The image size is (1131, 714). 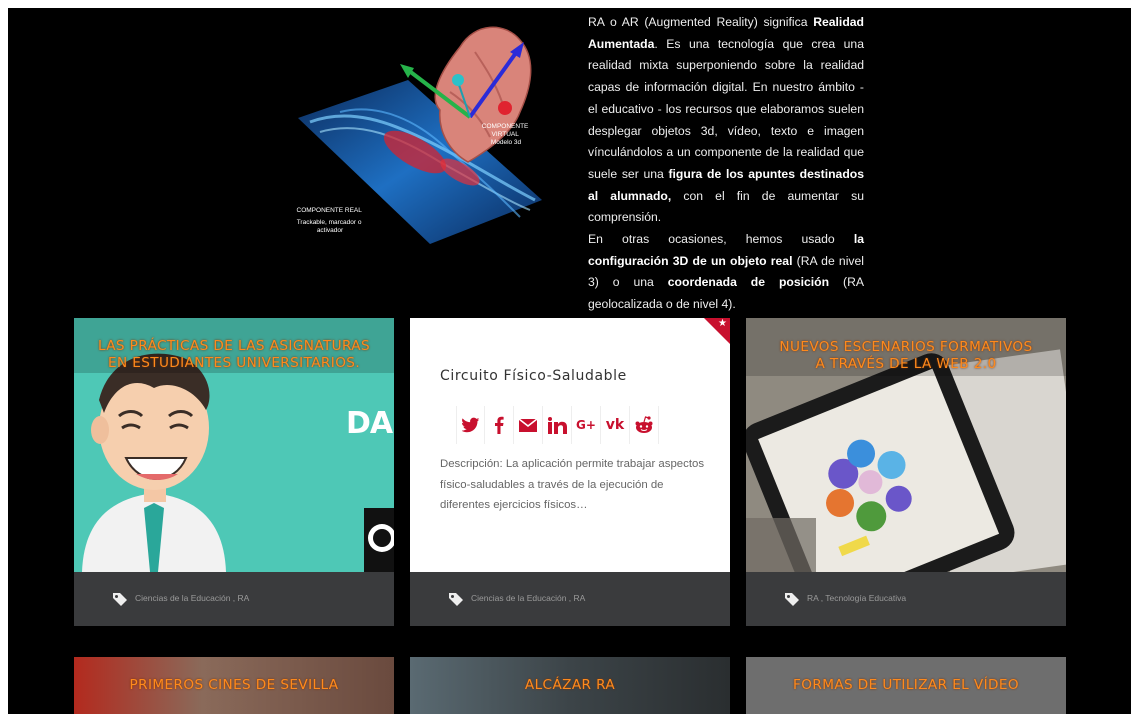 I want to click on card-title: ALCÁZAR RA, so click(x=570, y=685).